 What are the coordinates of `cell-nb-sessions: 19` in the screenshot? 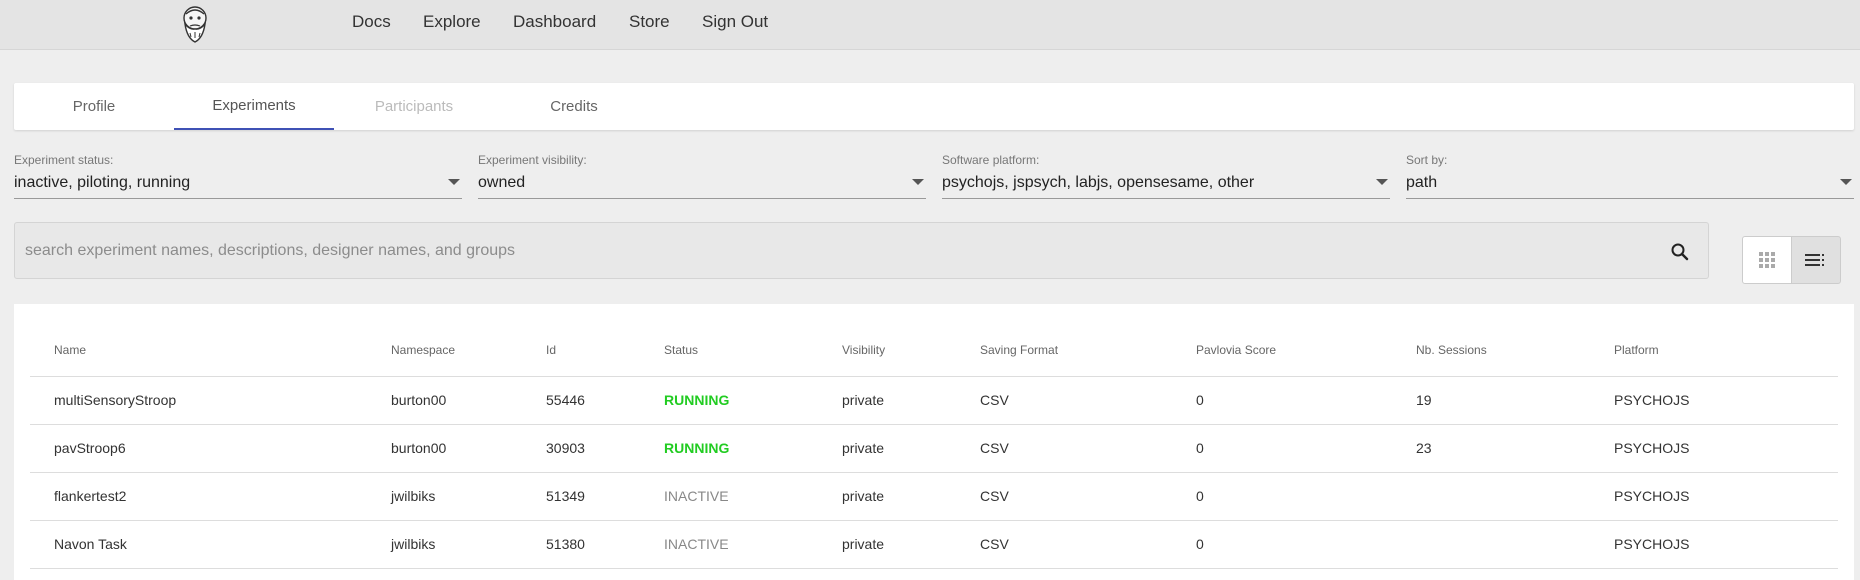 It's located at (1491, 400).